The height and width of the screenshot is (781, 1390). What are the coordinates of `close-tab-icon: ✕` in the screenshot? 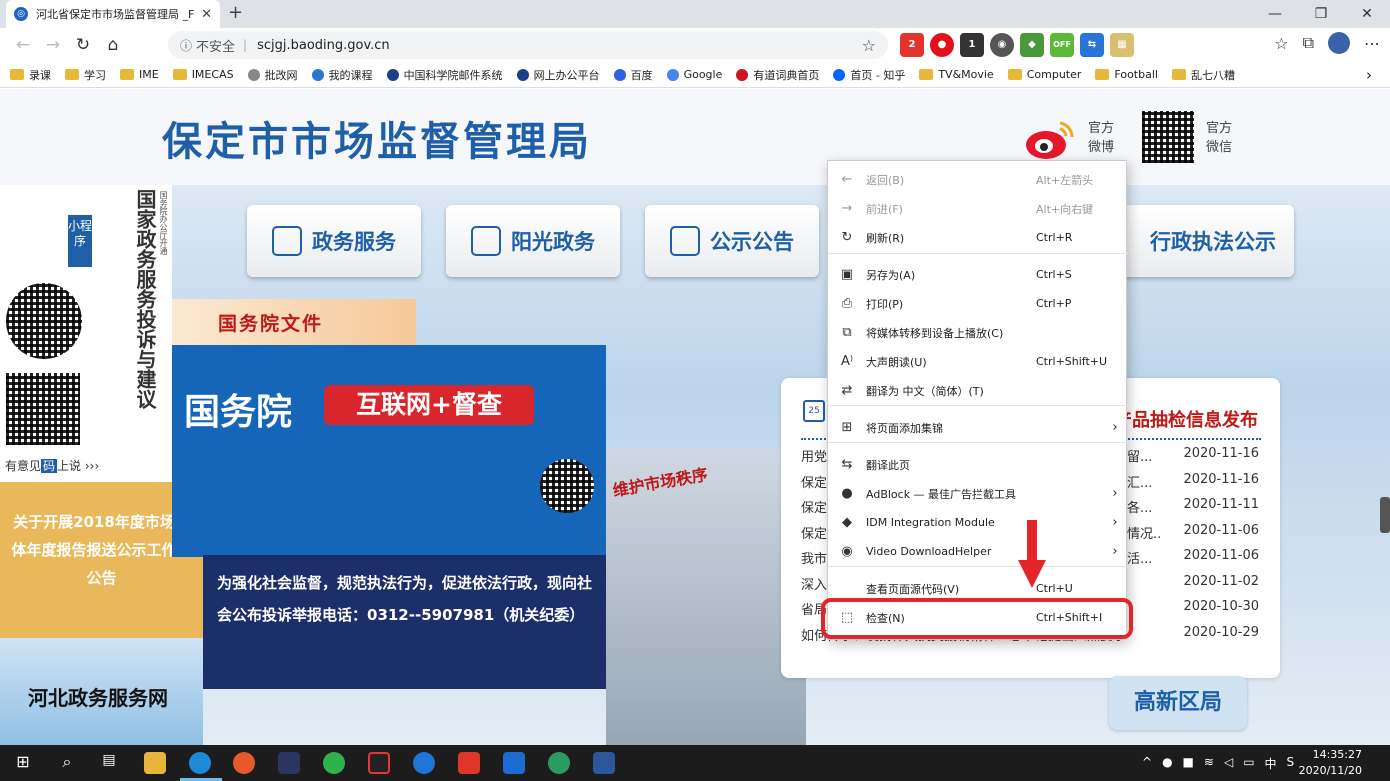 It's located at (206, 14).